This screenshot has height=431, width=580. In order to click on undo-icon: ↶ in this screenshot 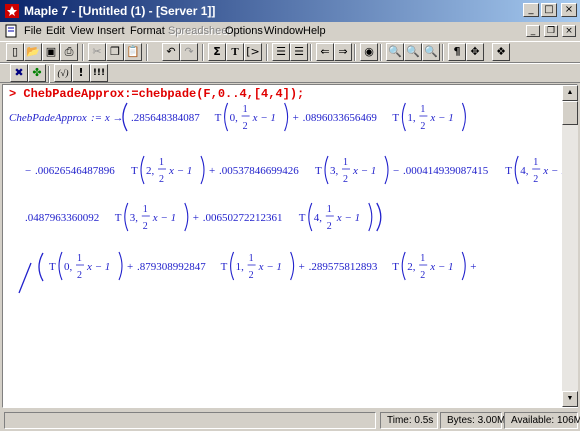, I will do `click(171, 52)`.